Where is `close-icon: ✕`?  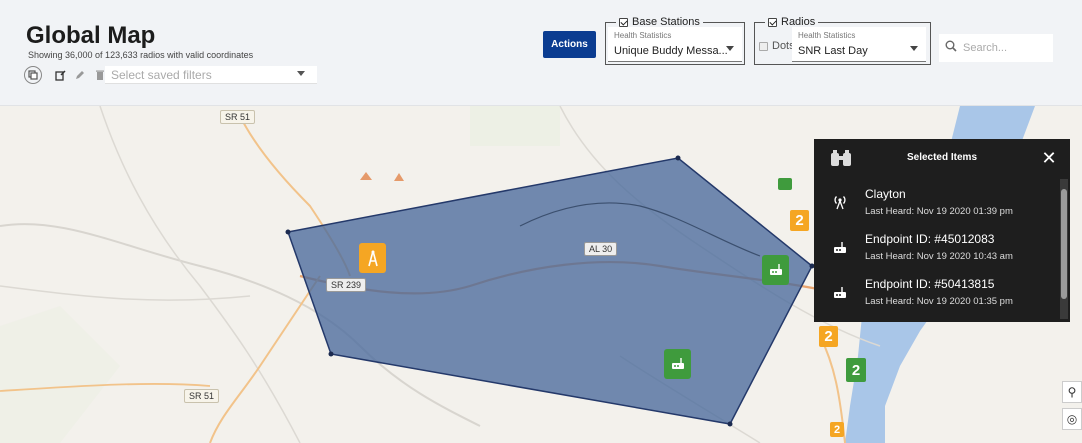
close-icon: ✕ is located at coordinates (1049, 158).